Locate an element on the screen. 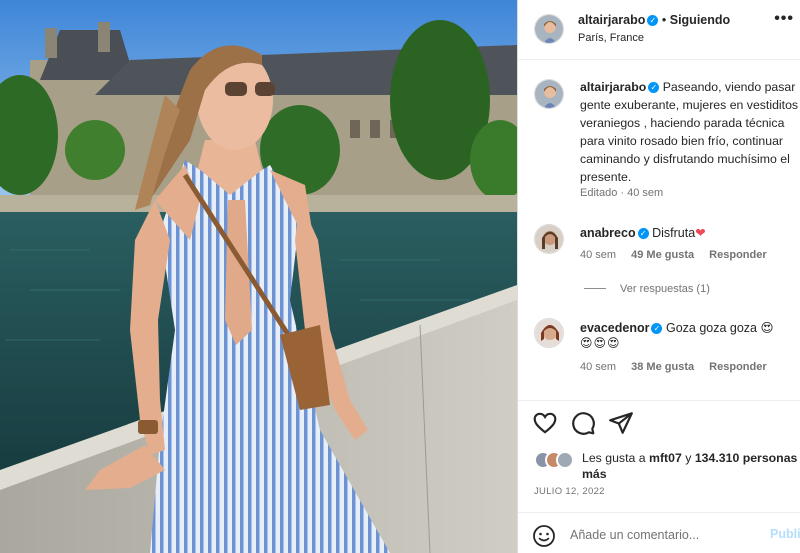  comment-input is located at coordinates (665, 535).